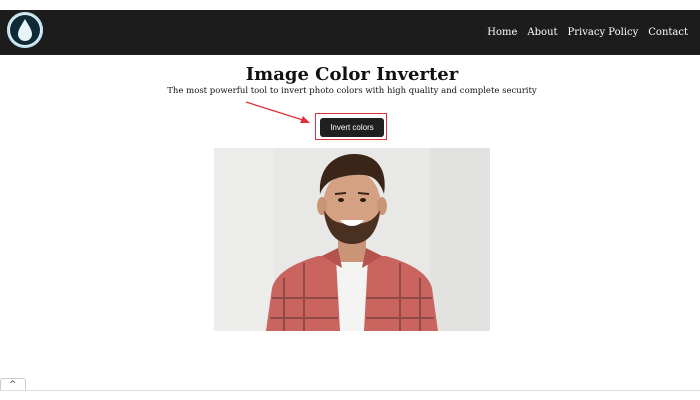  I want to click on invert-colors-button: Invert colors, so click(352, 127).